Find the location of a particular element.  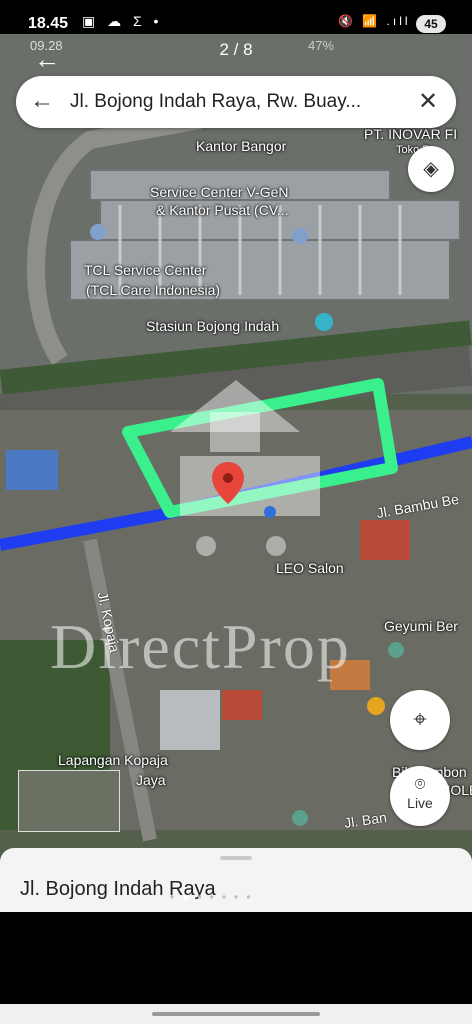

map-label-kantor-bangor: Kantor Bangor is located at coordinates (241, 146).